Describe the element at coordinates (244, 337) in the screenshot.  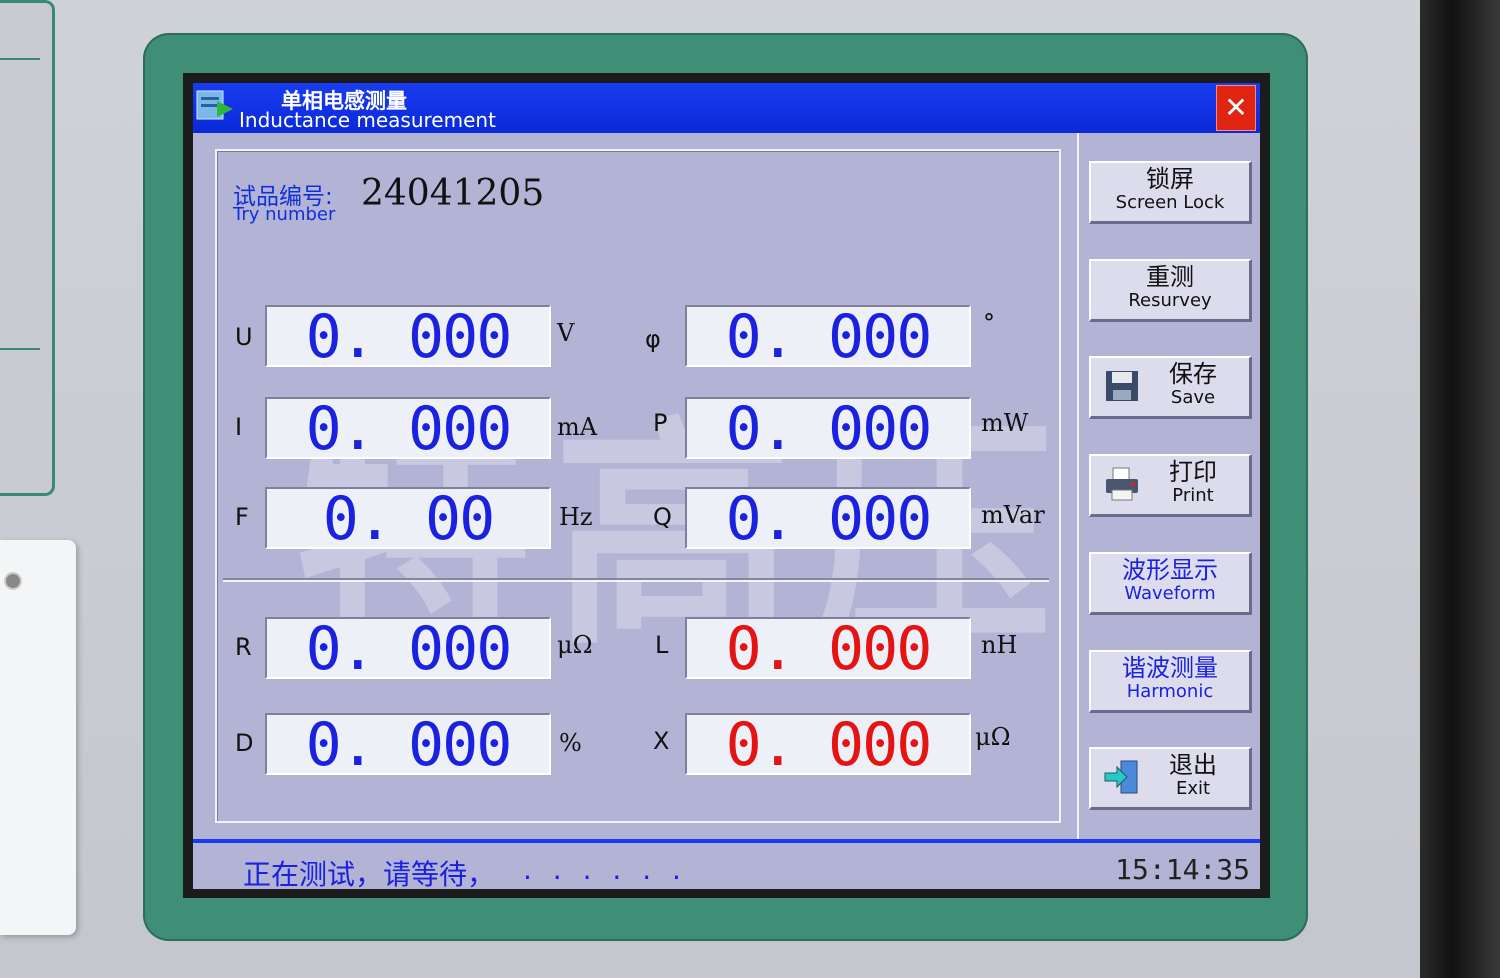
I see `label-u: U` at that location.